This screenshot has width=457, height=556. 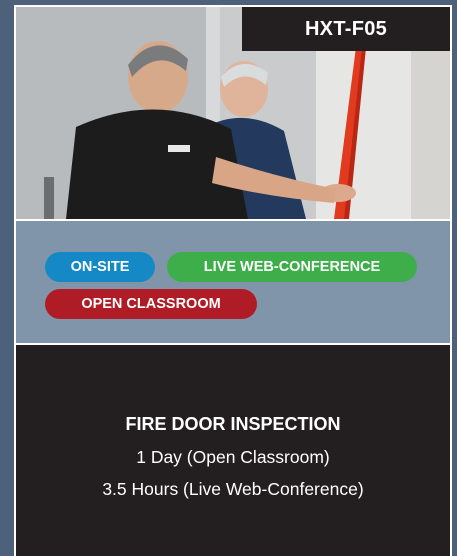 I want to click on duration-classroom: 1 Day (Open Classroom), so click(x=233, y=457).